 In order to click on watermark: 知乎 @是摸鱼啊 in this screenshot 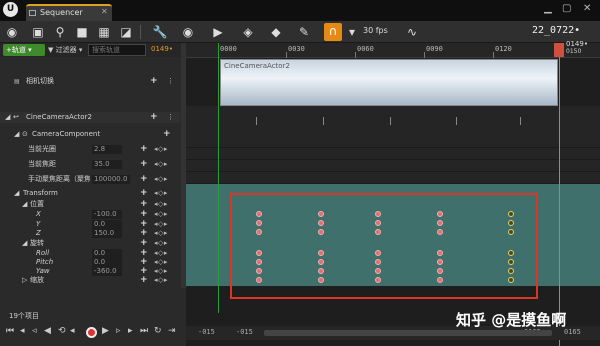, I will do `click(511, 320)`.